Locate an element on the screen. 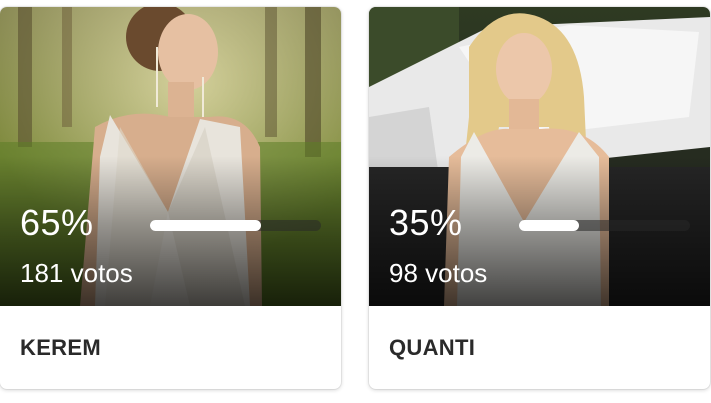 The width and height of the screenshot is (711, 403). vote-count: 98 votos is located at coordinates (438, 273).